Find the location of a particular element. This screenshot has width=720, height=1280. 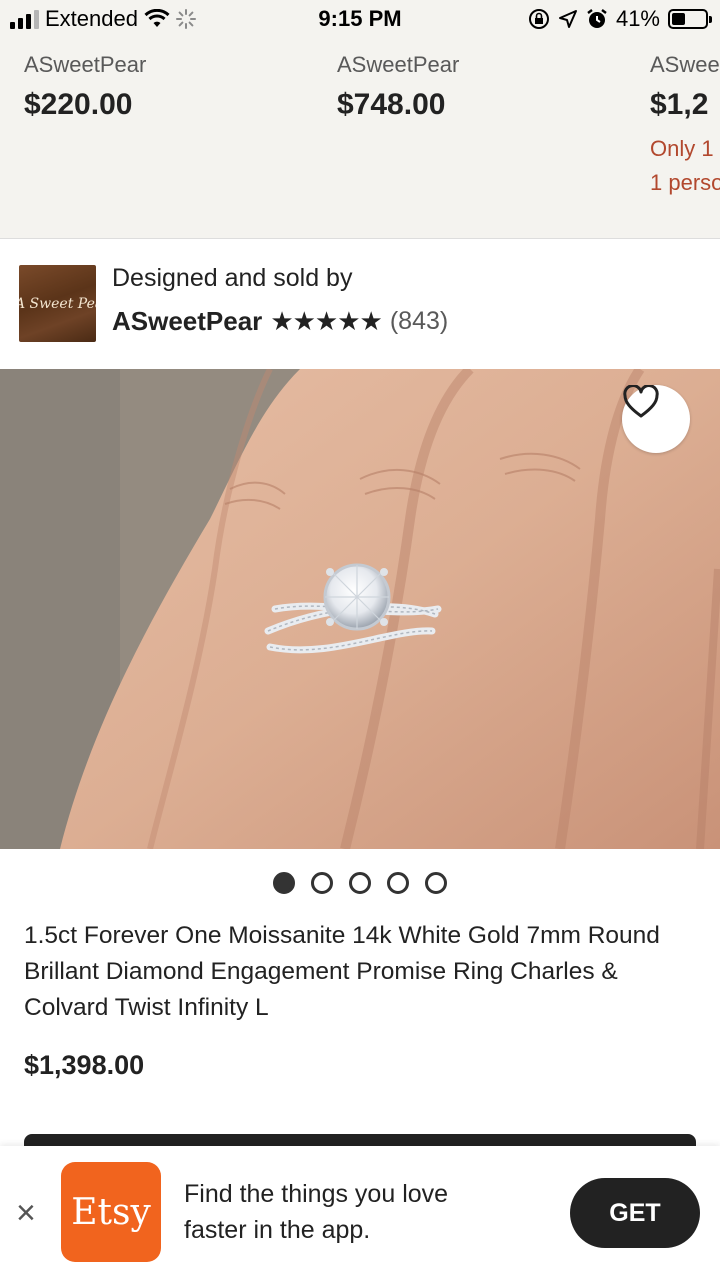

heart-icon is located at coordinates (641, 401).